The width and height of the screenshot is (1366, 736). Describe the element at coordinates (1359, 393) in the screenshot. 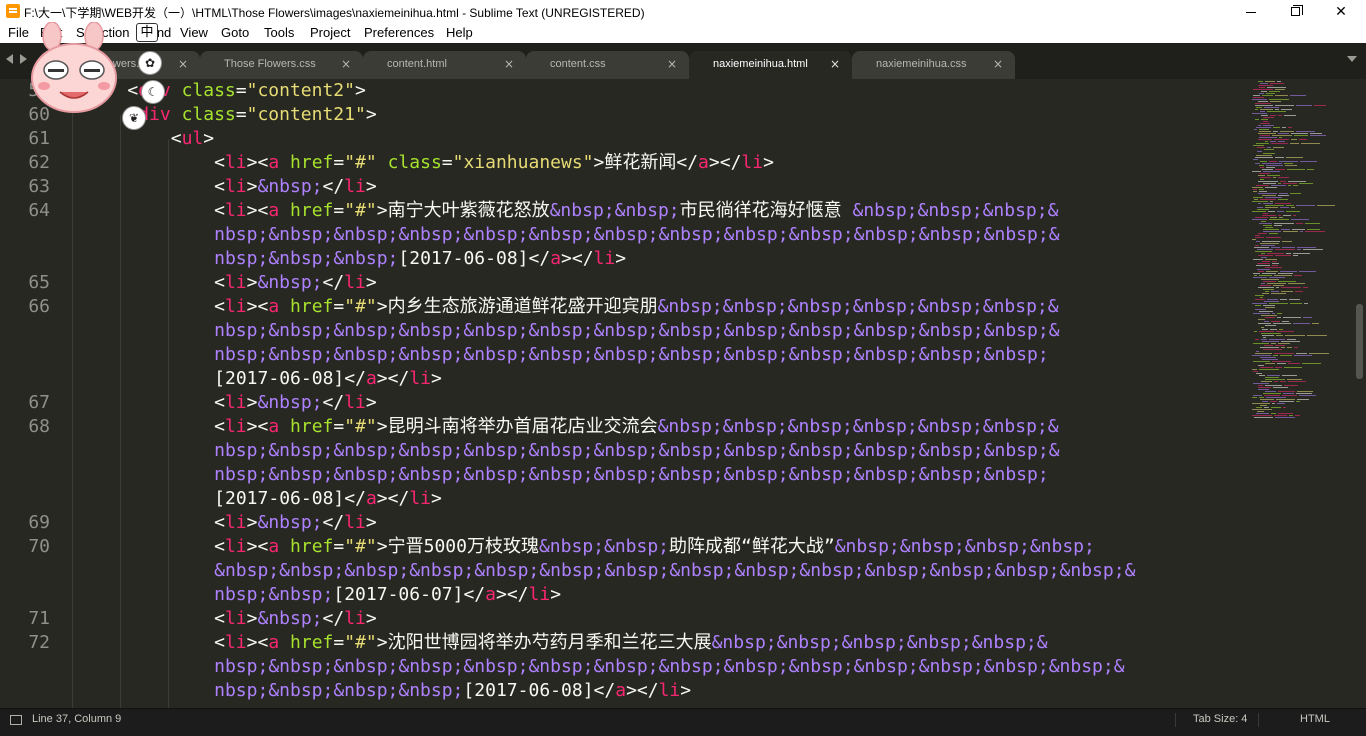

I see `vertical-scrollbar` at that location.